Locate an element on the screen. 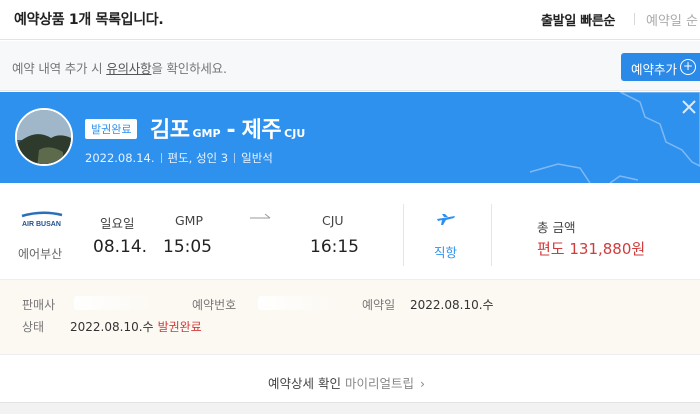 The height and width of the screenshot is (414, 700). seller-label: 판매사 is located at coordinates (39, 305).